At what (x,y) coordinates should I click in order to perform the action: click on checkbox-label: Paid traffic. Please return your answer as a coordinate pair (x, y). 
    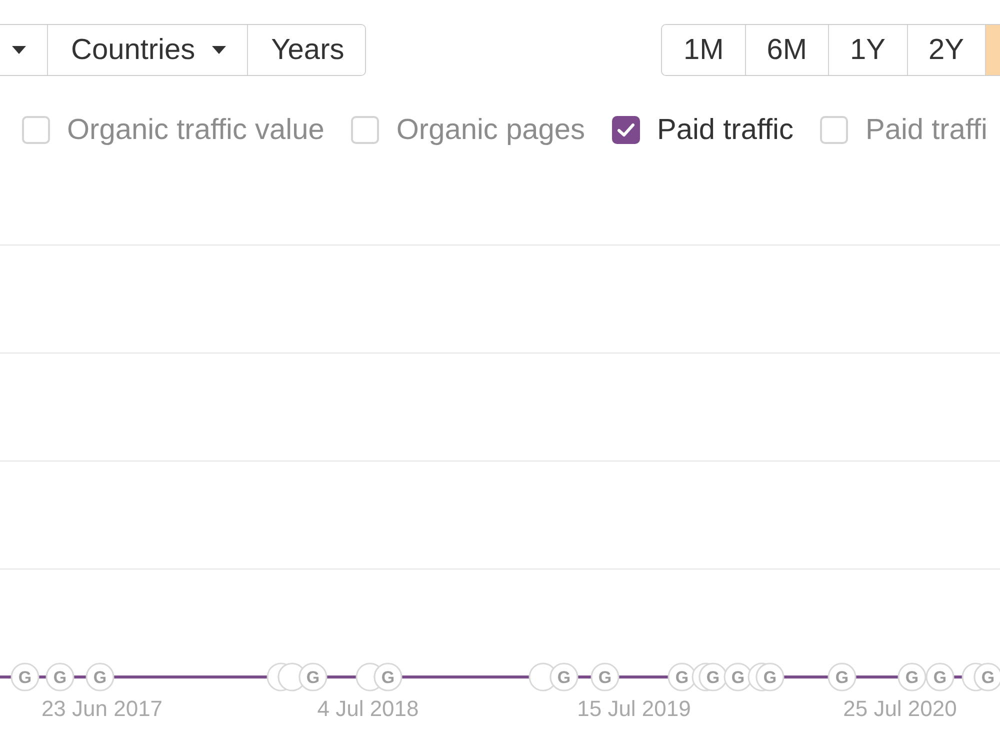
    Looking at the image, I should click on (725, 130).